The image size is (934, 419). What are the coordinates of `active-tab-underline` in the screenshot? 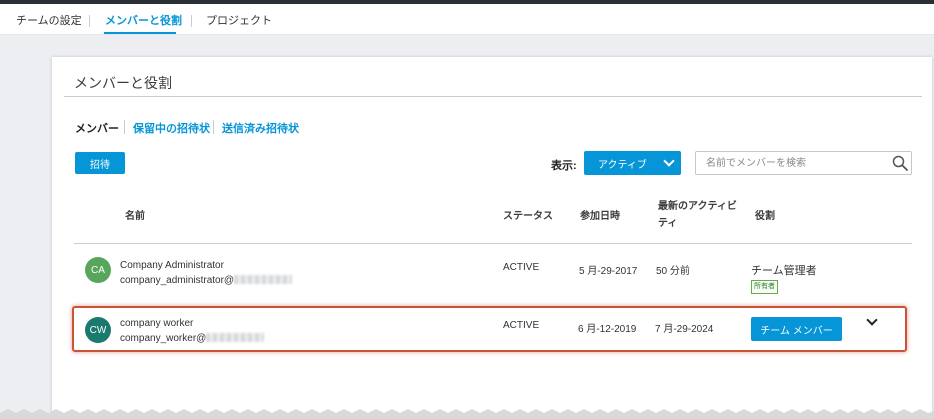 It's located at (140, 33).